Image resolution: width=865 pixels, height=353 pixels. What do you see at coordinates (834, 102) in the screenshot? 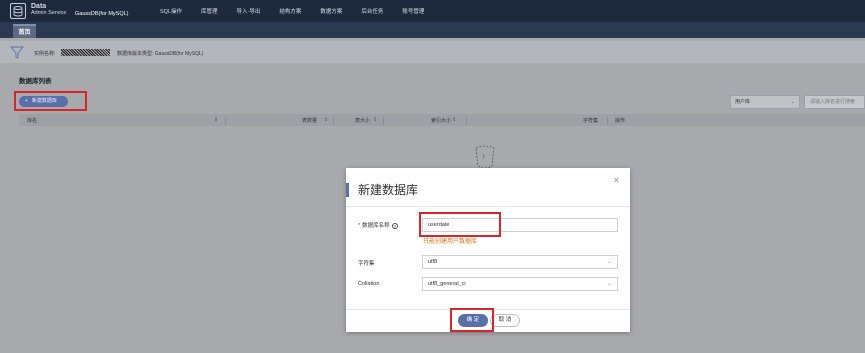
I see `search-input: 请输入库名进行搜索` at bounding box center [834, 102].